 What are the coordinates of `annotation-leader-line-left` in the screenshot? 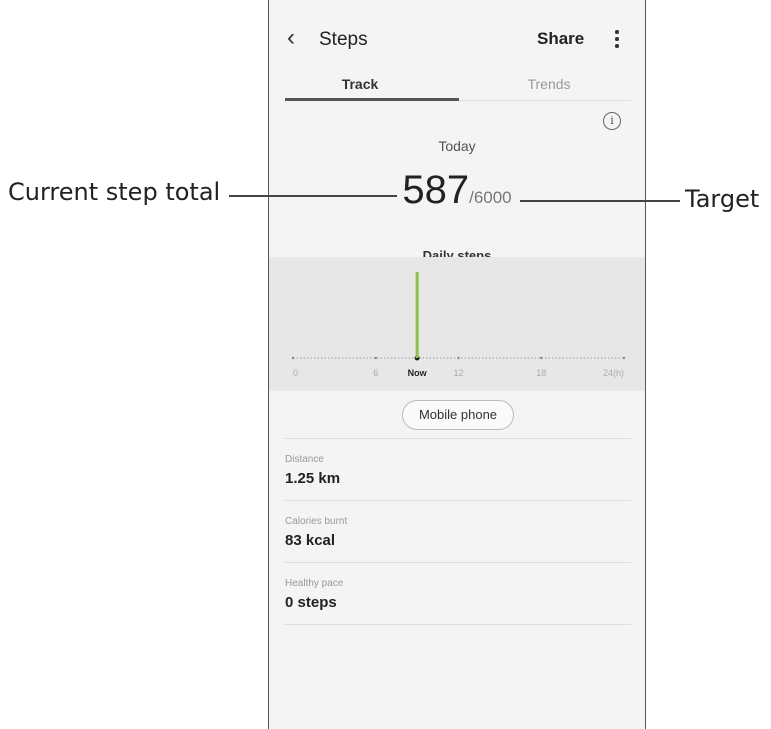 It's located at (313, 196).